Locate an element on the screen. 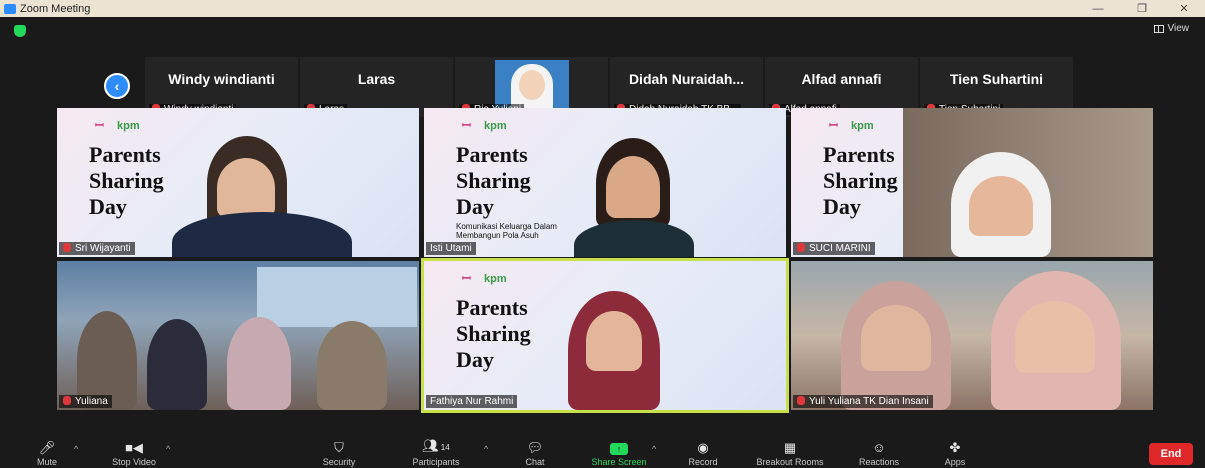 Image resolution: width=1205 pixels, height=468 pixels. stop-video-button: ■◀ Stop Video is located at coordinates (134, 453).